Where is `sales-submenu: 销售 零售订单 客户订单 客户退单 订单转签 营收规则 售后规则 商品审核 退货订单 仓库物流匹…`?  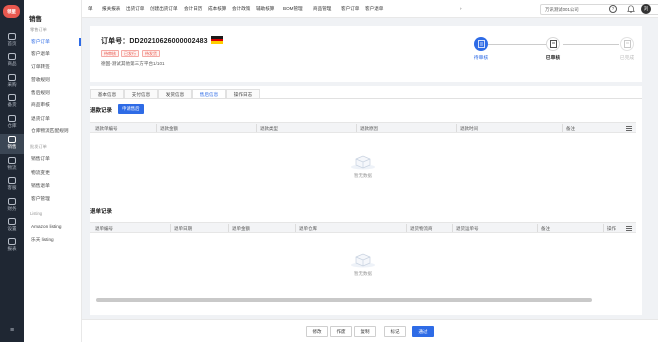 sales-submenu: 销售 零售订单 客户订单 客户退单 订单转签 营收规则 售后规则 商品审核 退货订单 仓库物流匹… is located at coordinates (53, 171).